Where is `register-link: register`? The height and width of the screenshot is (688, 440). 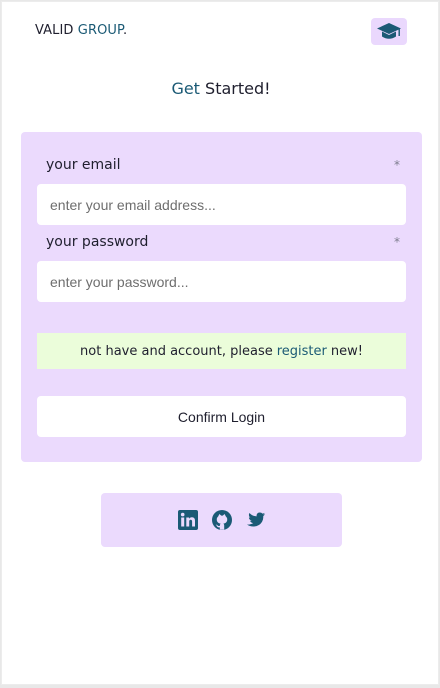 register-link: register is located at coordinates (302, 351).